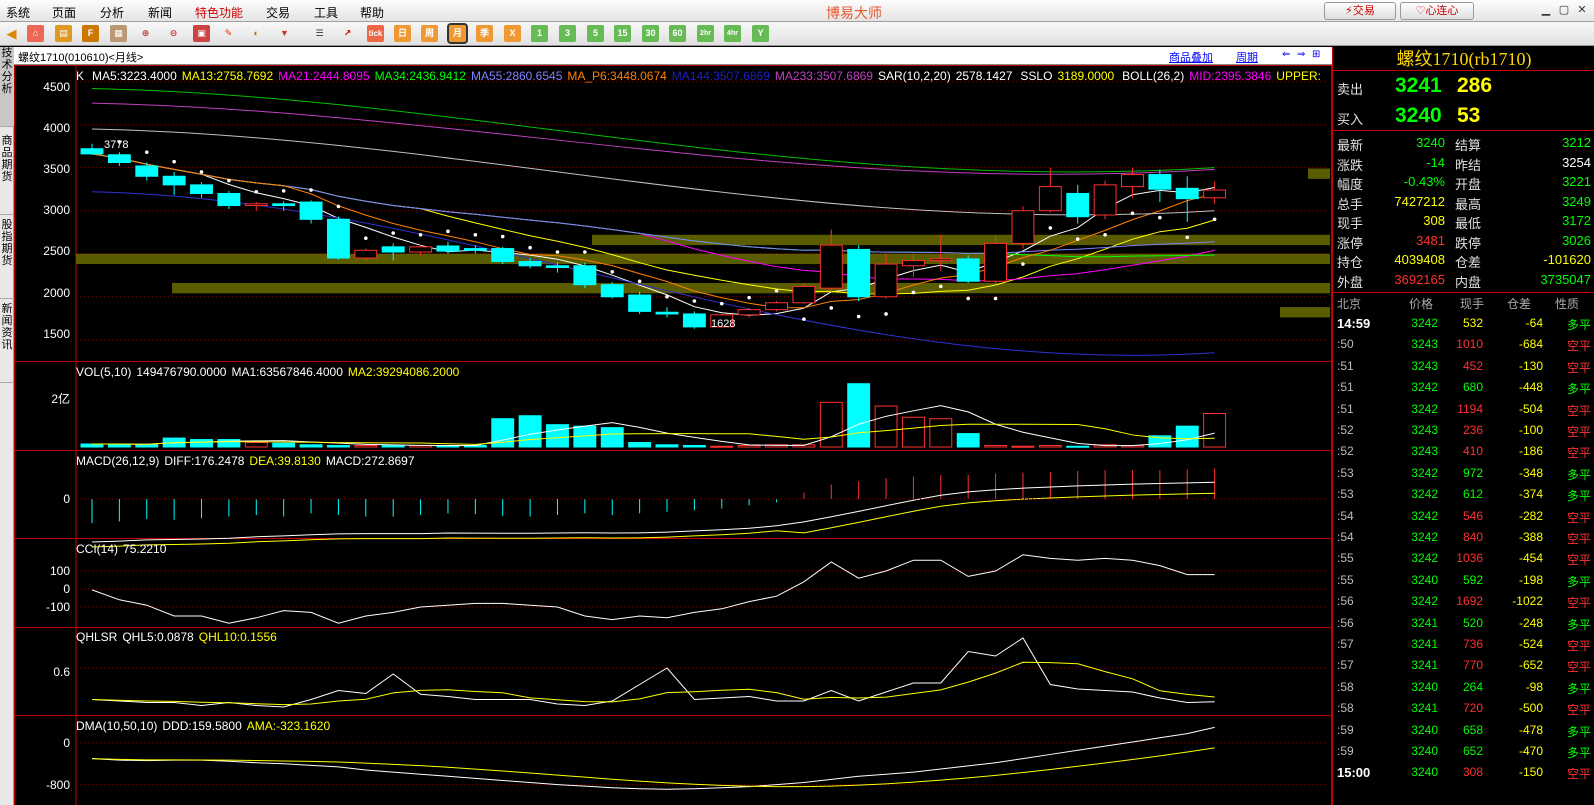 This screenshot has height=805, width=1594. I want to click on min5-button: 5, so click(595, 33).